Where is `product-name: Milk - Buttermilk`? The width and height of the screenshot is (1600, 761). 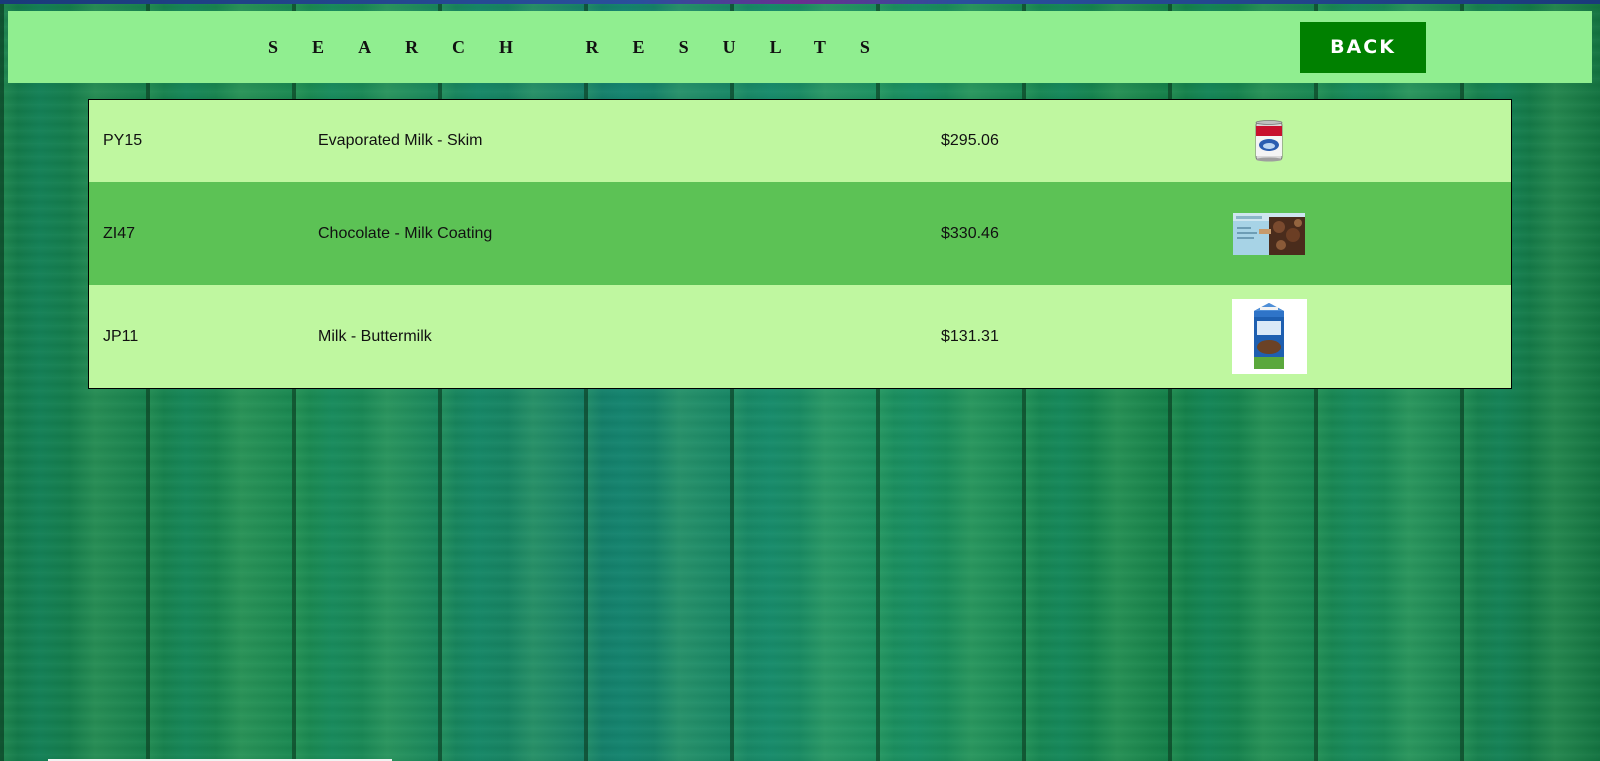 product-name: Milk - Buttermilk is located at coordinates (375, 336).